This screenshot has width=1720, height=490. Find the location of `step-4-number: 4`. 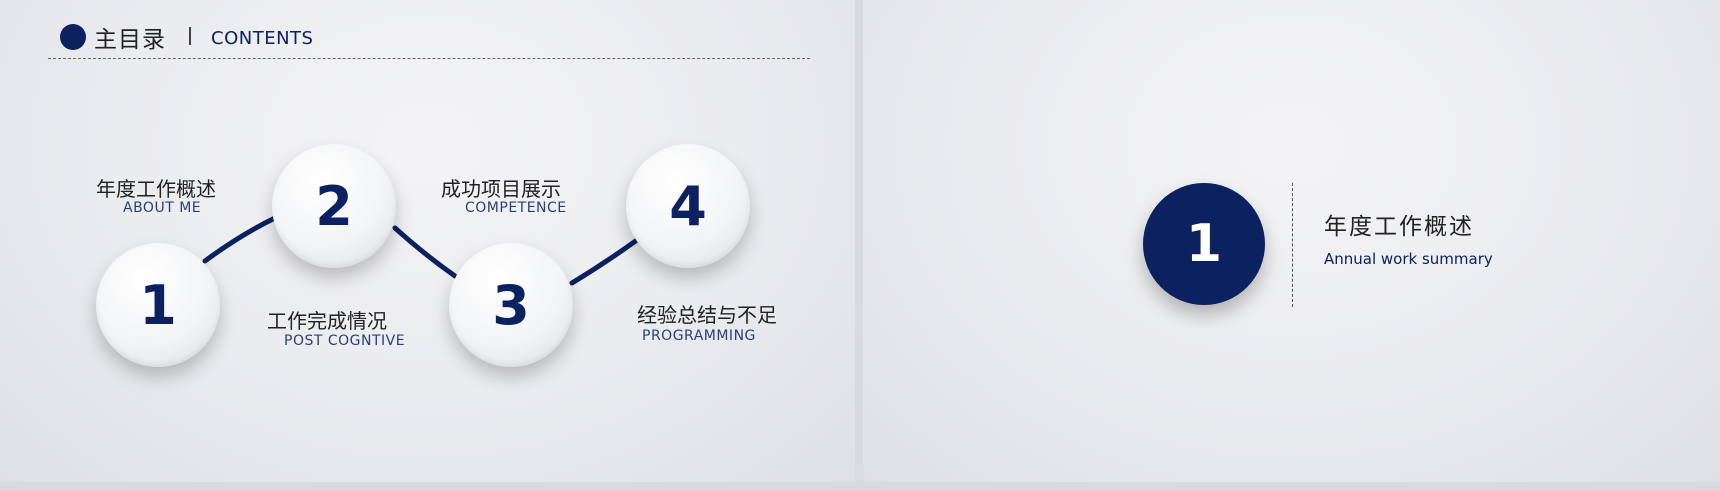

step-4-number: 4 is located at coordinates (688, 206).